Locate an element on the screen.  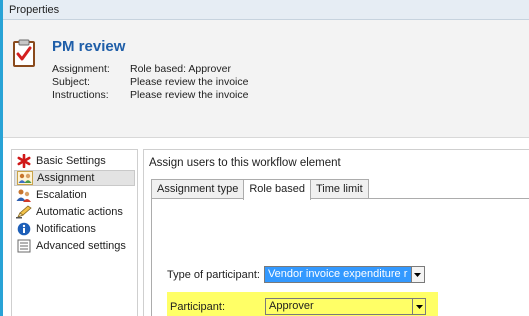
nav-item-label: Notifications is located at coordinates (66, 229).